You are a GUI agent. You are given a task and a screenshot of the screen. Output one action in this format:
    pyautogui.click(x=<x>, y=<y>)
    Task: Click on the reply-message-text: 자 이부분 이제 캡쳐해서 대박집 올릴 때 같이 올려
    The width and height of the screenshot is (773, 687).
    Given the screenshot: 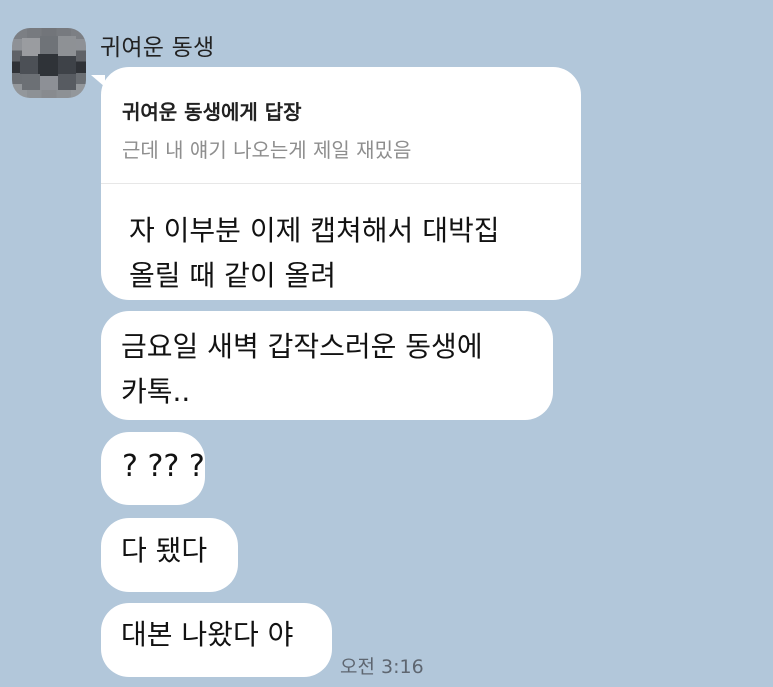 What is the action you would take?
    pyautogui.click(x=314, y=253)
    